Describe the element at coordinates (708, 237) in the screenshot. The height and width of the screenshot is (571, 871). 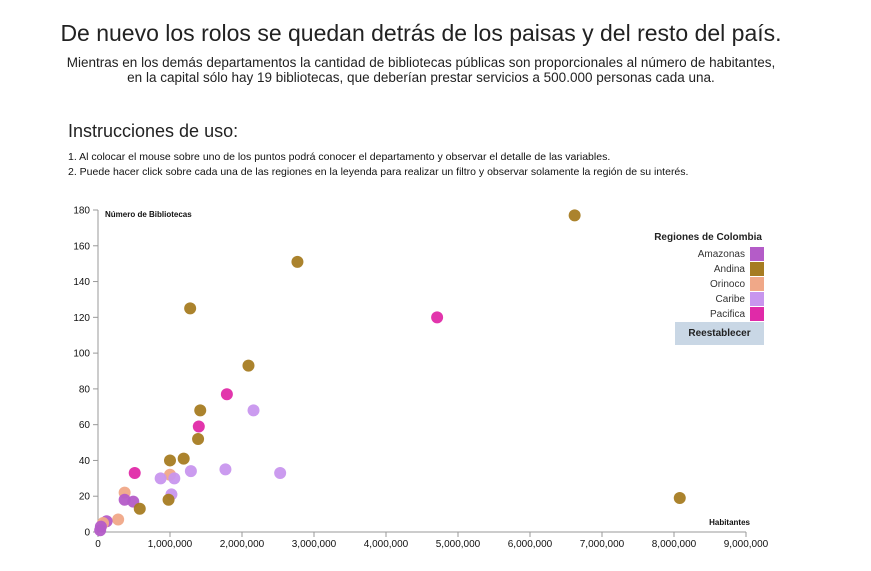
I see `legend-title: Regiones de Colombia` at that location.